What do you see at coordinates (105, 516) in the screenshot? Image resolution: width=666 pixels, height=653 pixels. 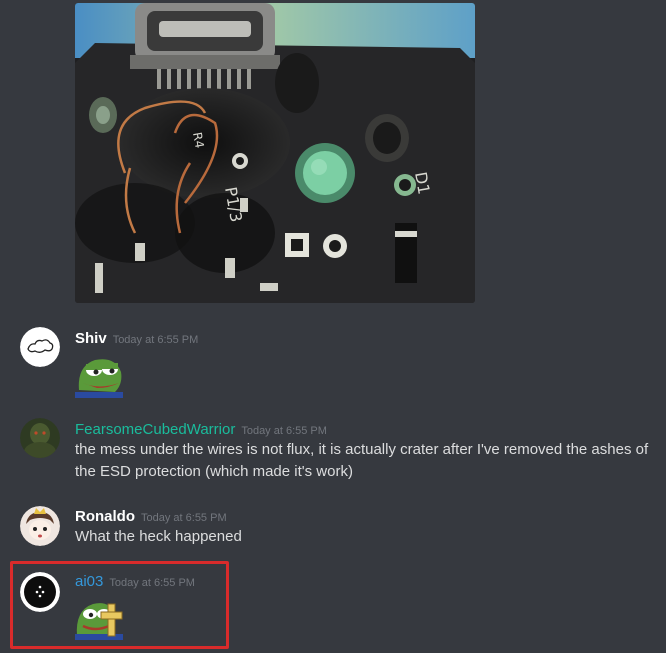 I see `username: Ronaldo` at bounding box center [105, 516].